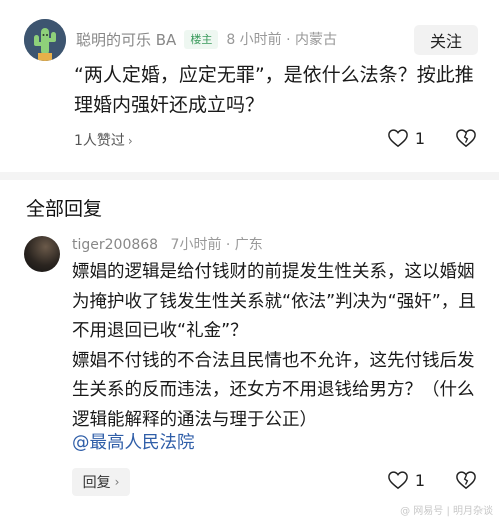 The height and width of the screenshot is (521, 499). I want to click on reply-like-count: 1, so click(419, 480).